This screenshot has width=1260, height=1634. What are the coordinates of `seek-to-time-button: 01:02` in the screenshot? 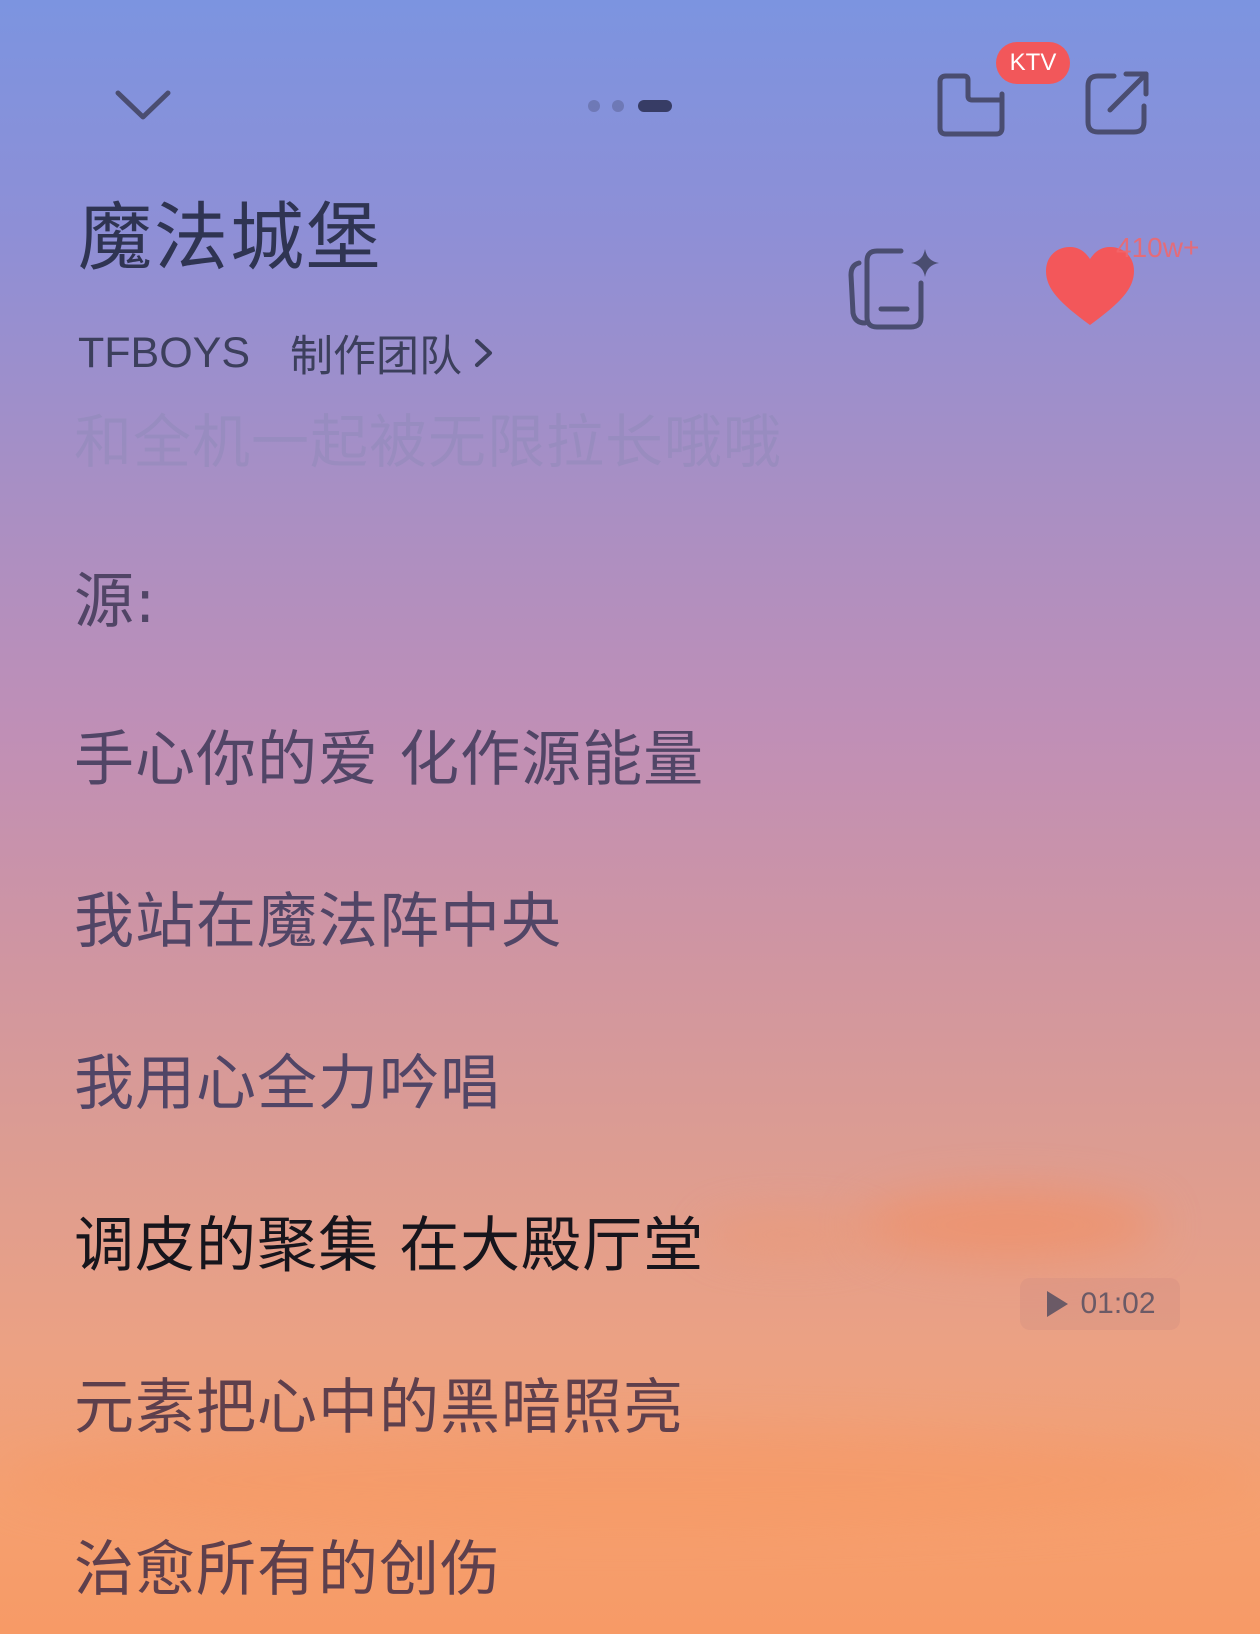 It's located at (1100, 1304).